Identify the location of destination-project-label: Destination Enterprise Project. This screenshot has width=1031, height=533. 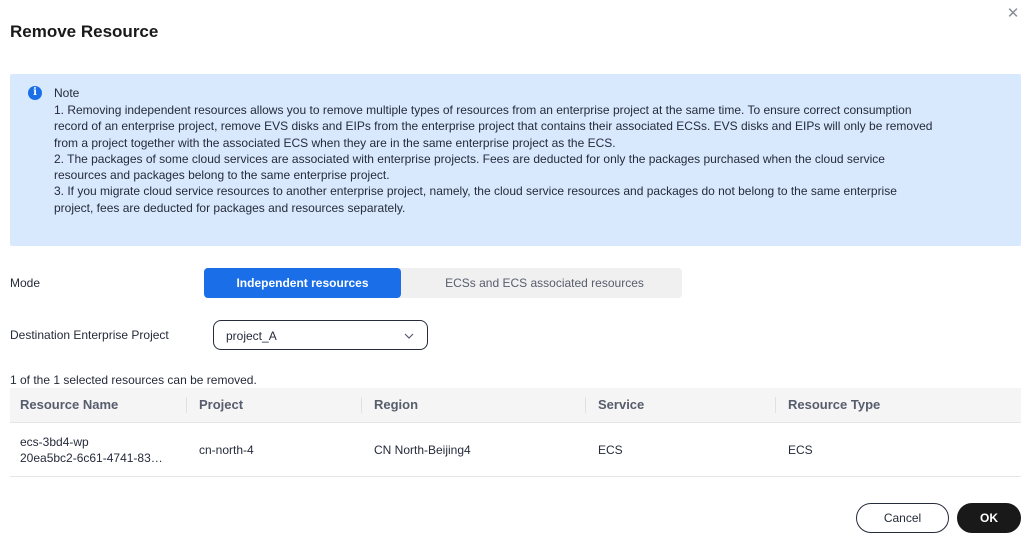
(89, 335).